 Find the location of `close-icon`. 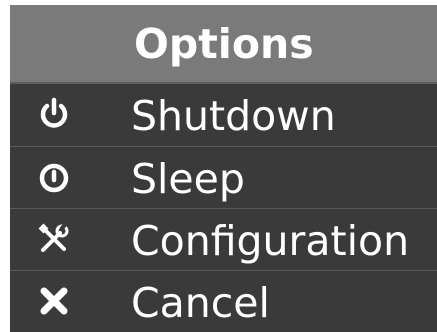

close-icon is located at coordinates (54, 301).